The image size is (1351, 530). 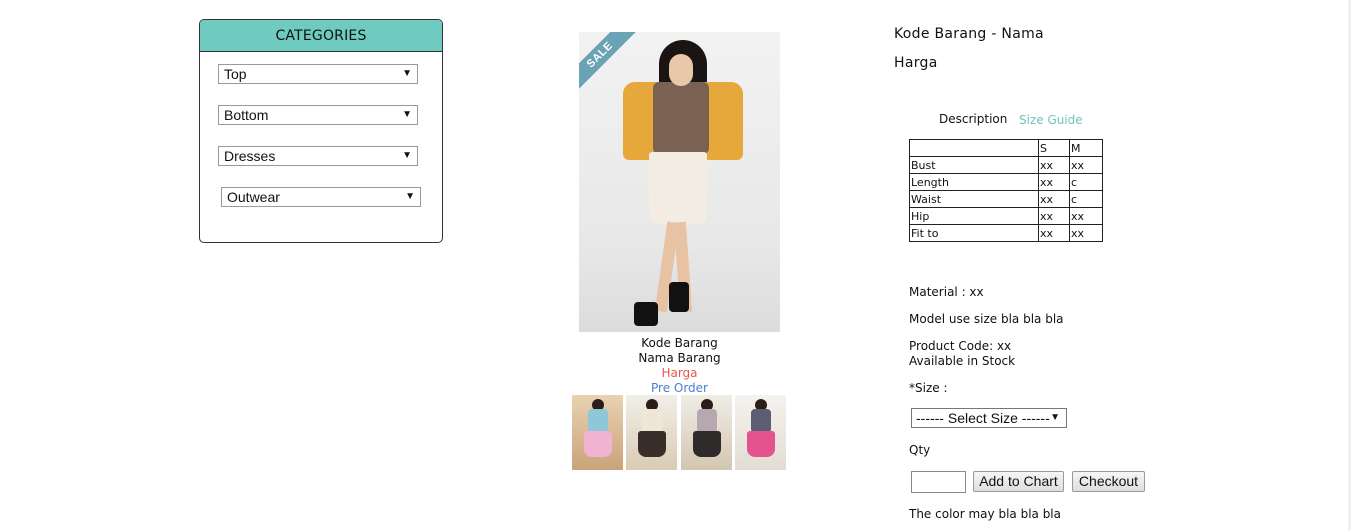 I want to click on table-cell: Fit to, so click(x=974, y=233).